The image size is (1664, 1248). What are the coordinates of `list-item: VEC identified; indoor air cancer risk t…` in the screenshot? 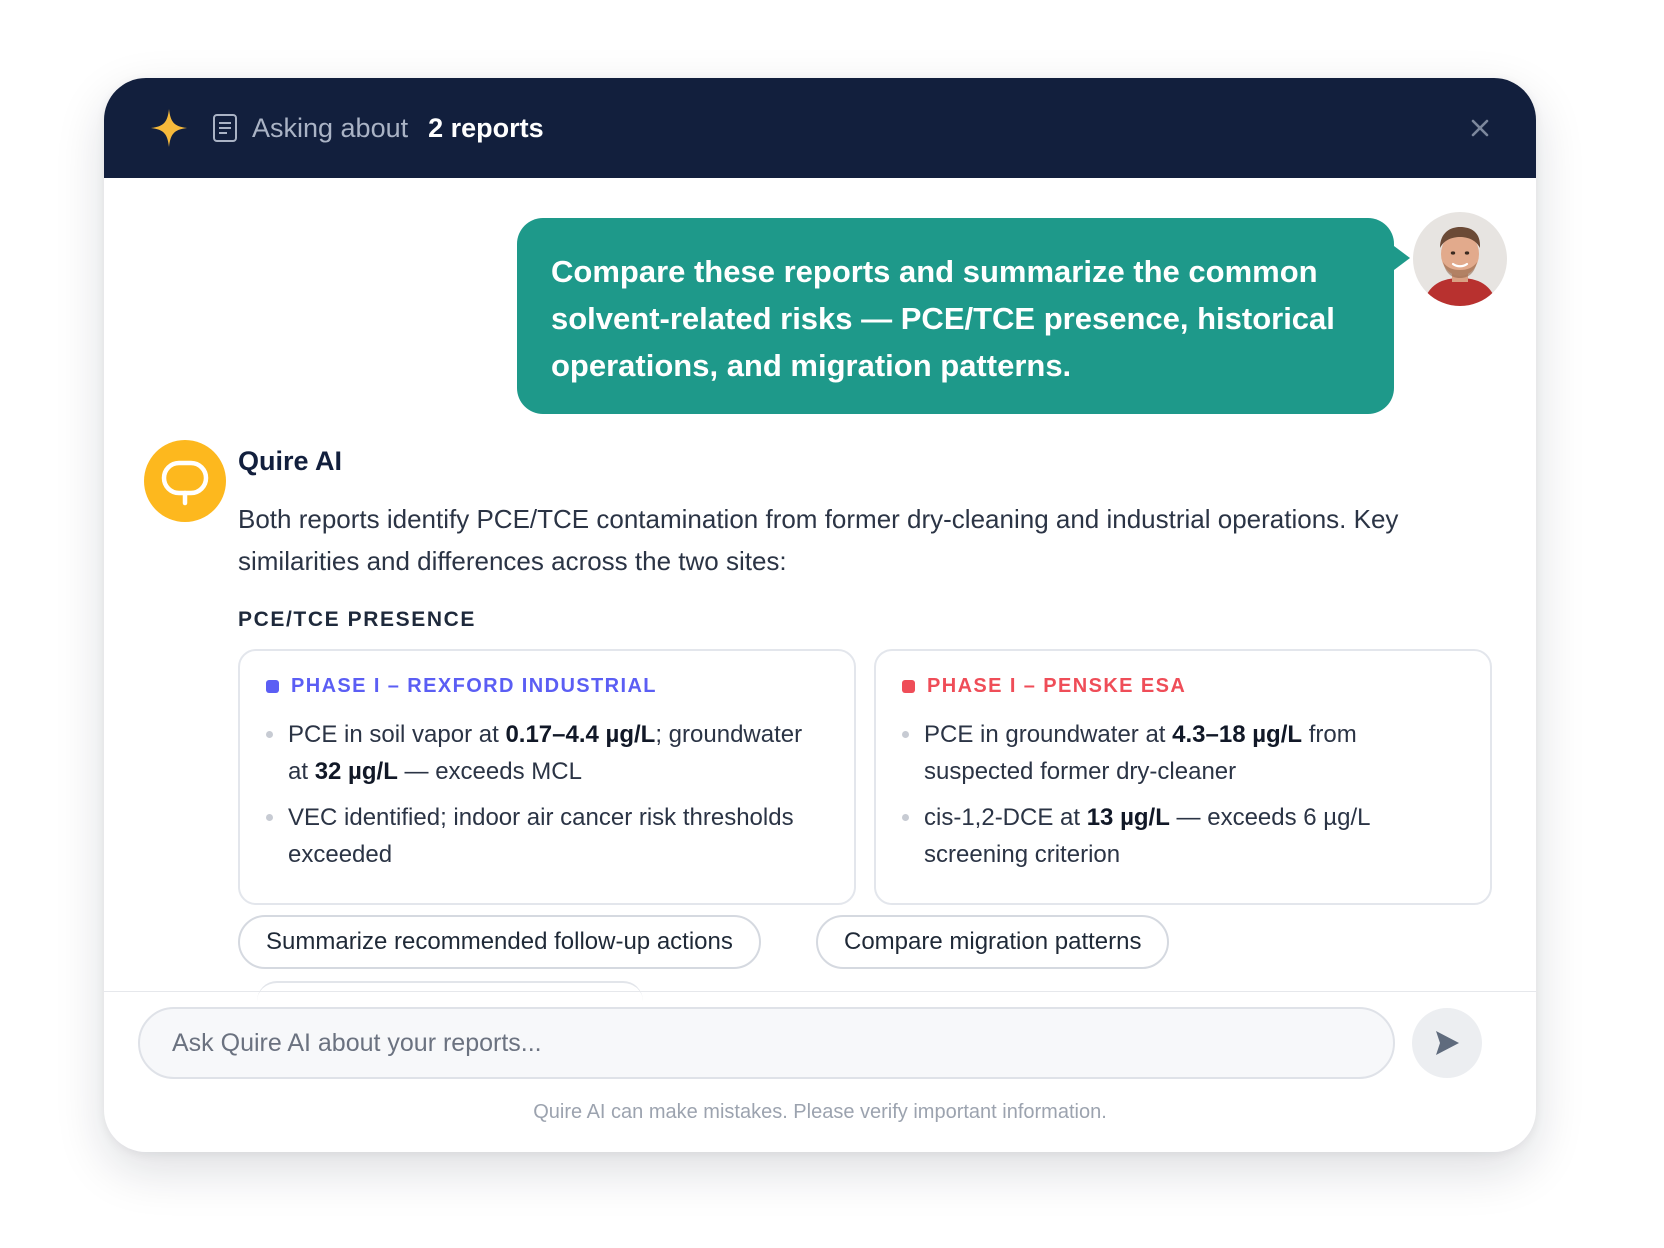 It's located at (547, 836).